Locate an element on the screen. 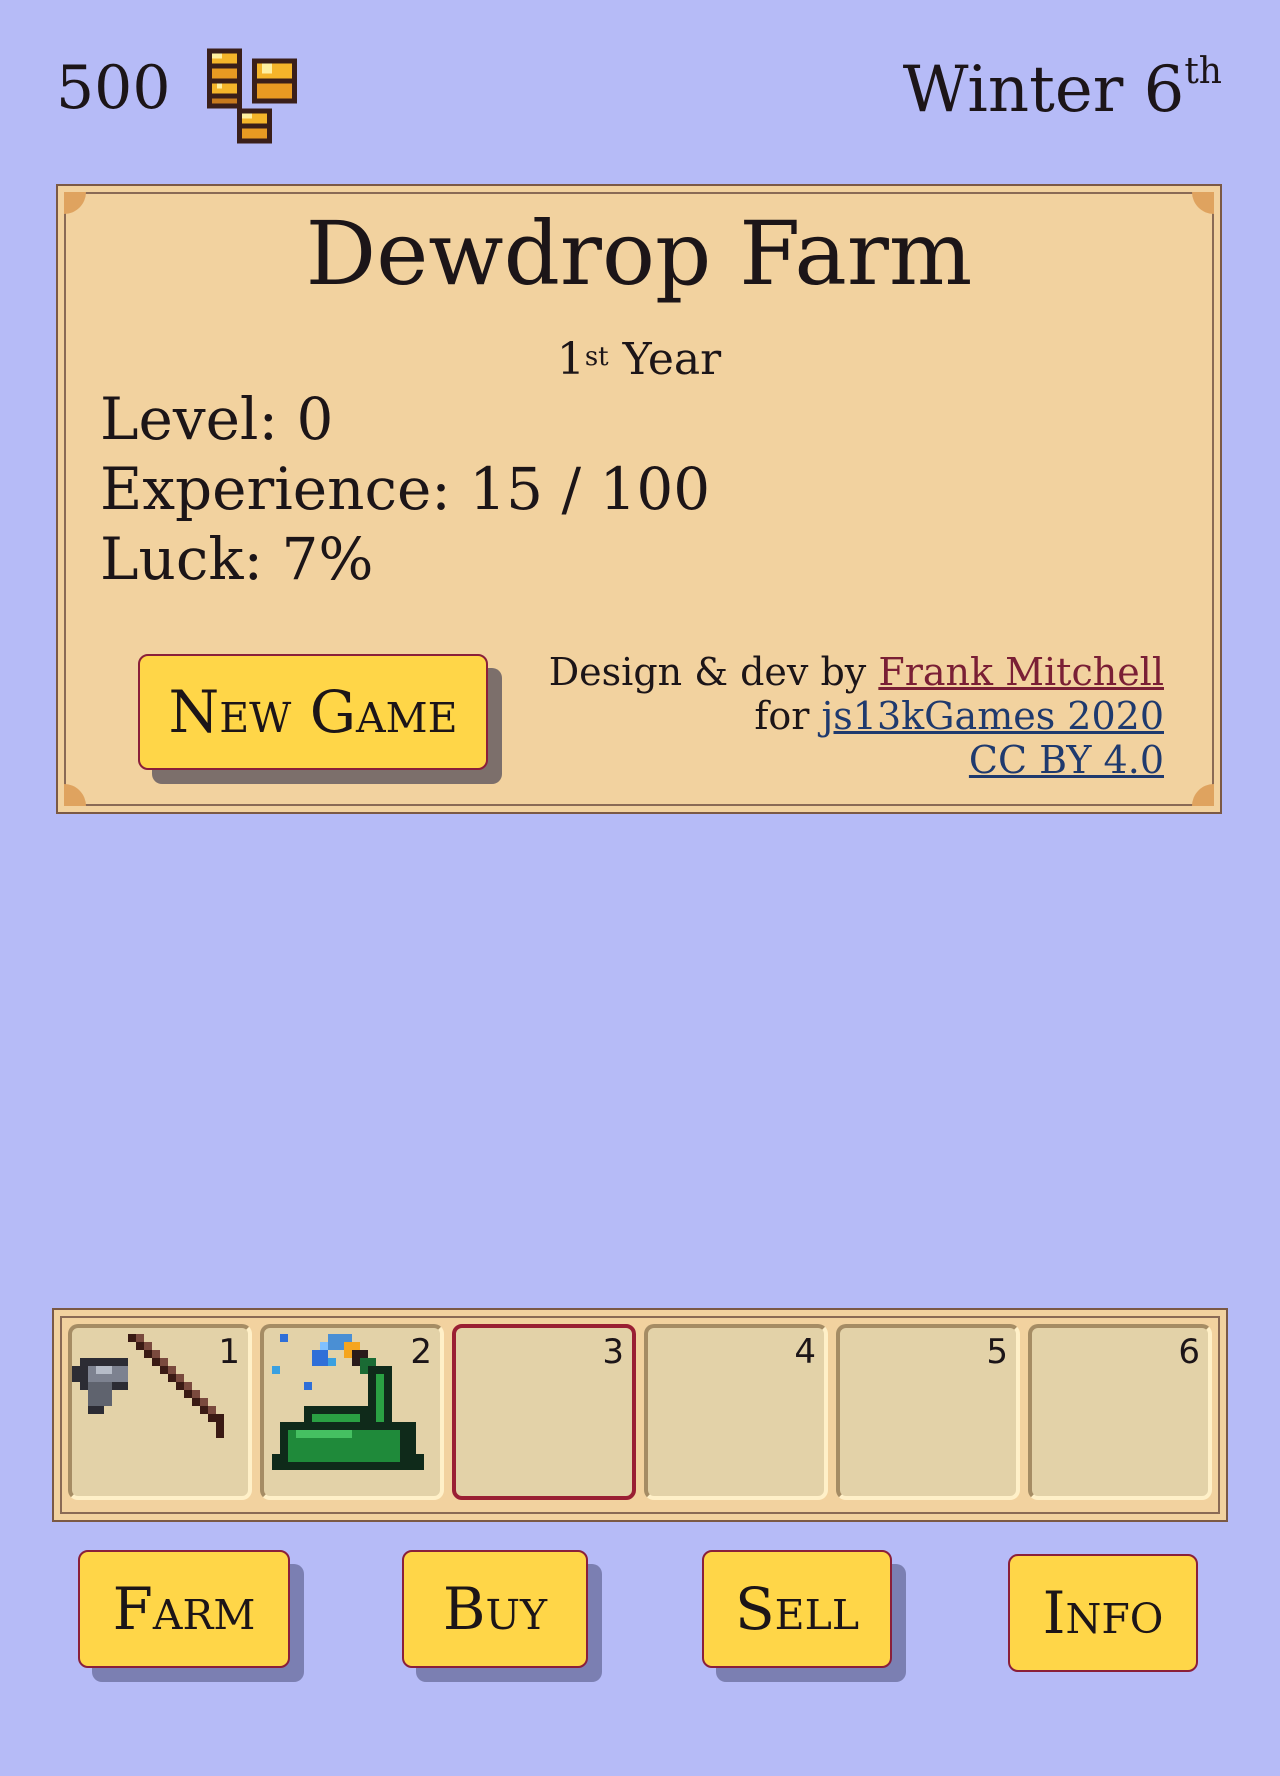 This screenshot has height=1776, width=1280. hotbar-slot-6: 6 is located at coordinates (1120, 1412).